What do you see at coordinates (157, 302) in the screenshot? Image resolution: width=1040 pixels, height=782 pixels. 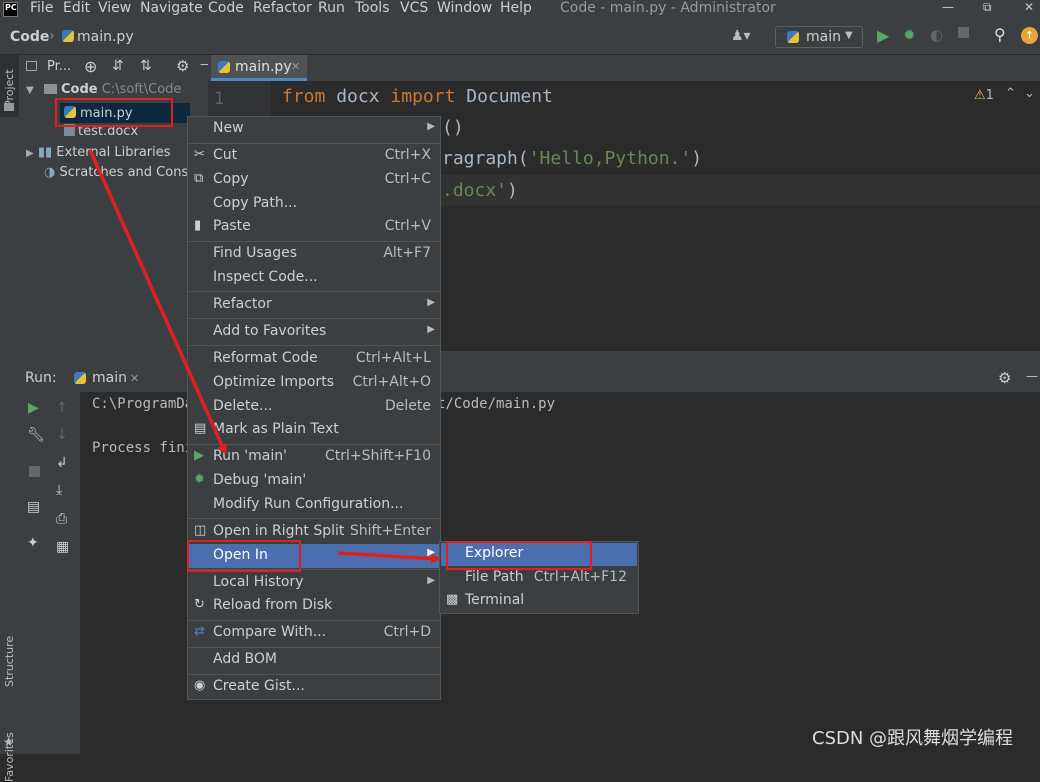 I see `arrow-to-run-main` at bounding box center [157, 302].